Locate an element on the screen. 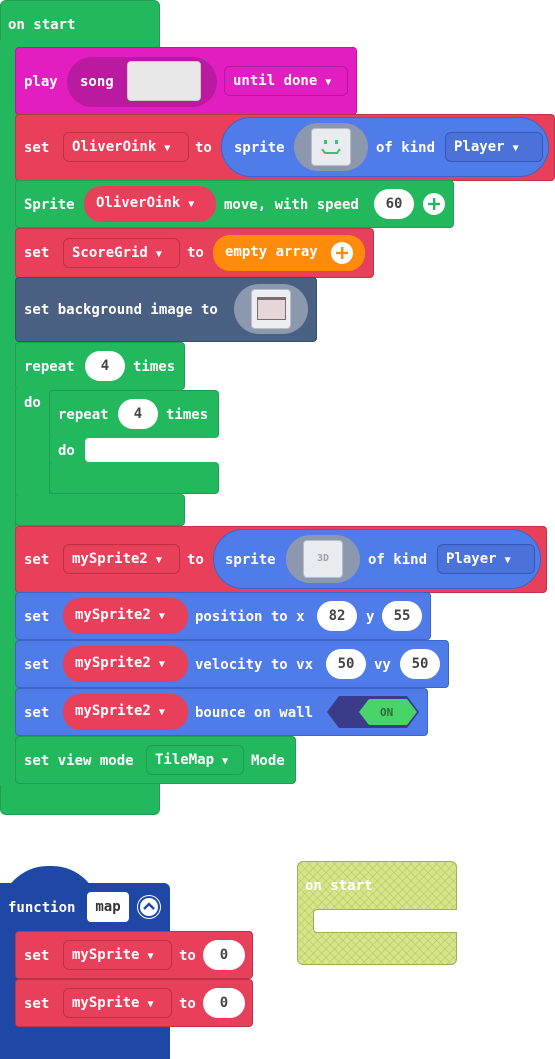 Image resolution: width=555 pixels, height=1059 pixels. repeat-inner-foot is located at coordinates (134, 478).